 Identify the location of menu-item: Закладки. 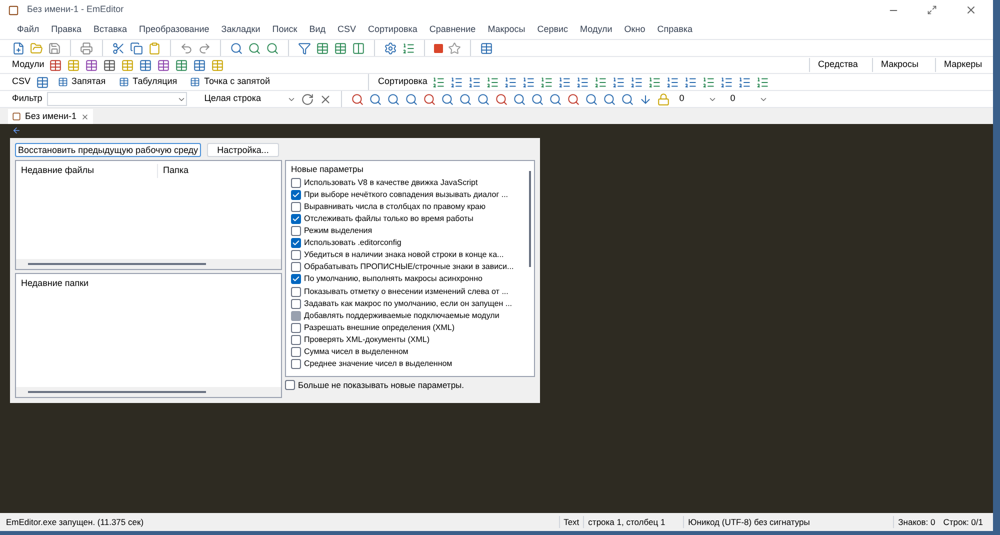
(241, 29).